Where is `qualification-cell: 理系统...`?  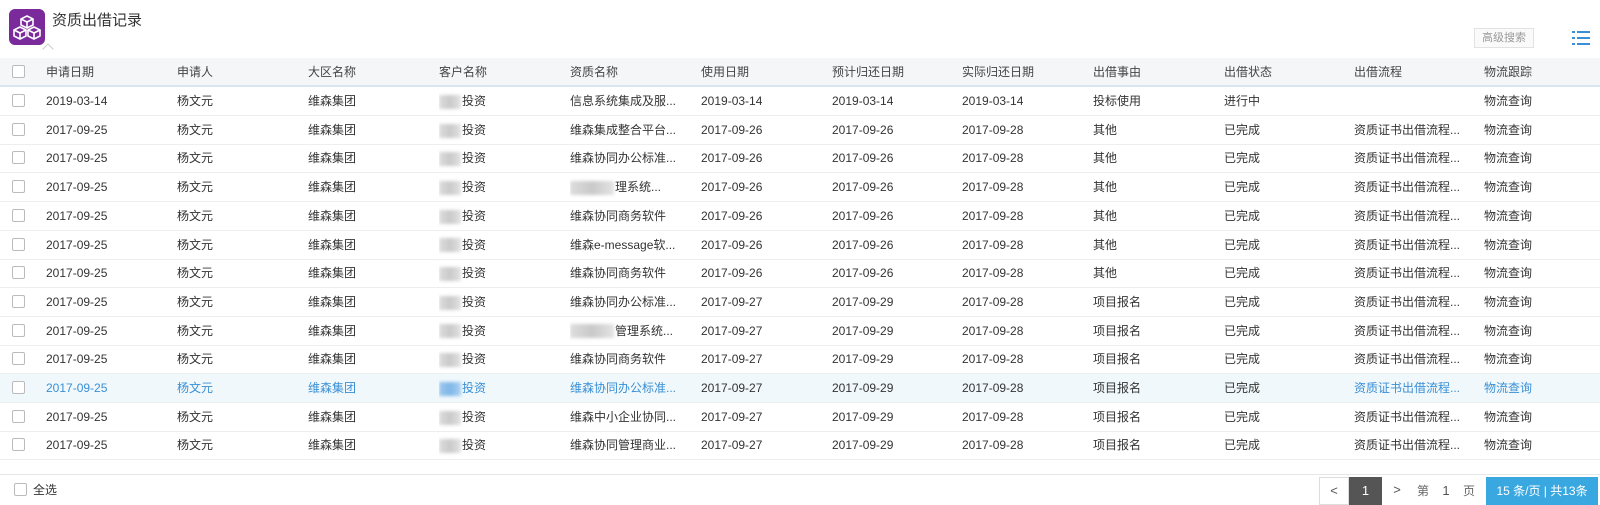 qualification-cell: 理系统... is located at coordinates (630, 187).